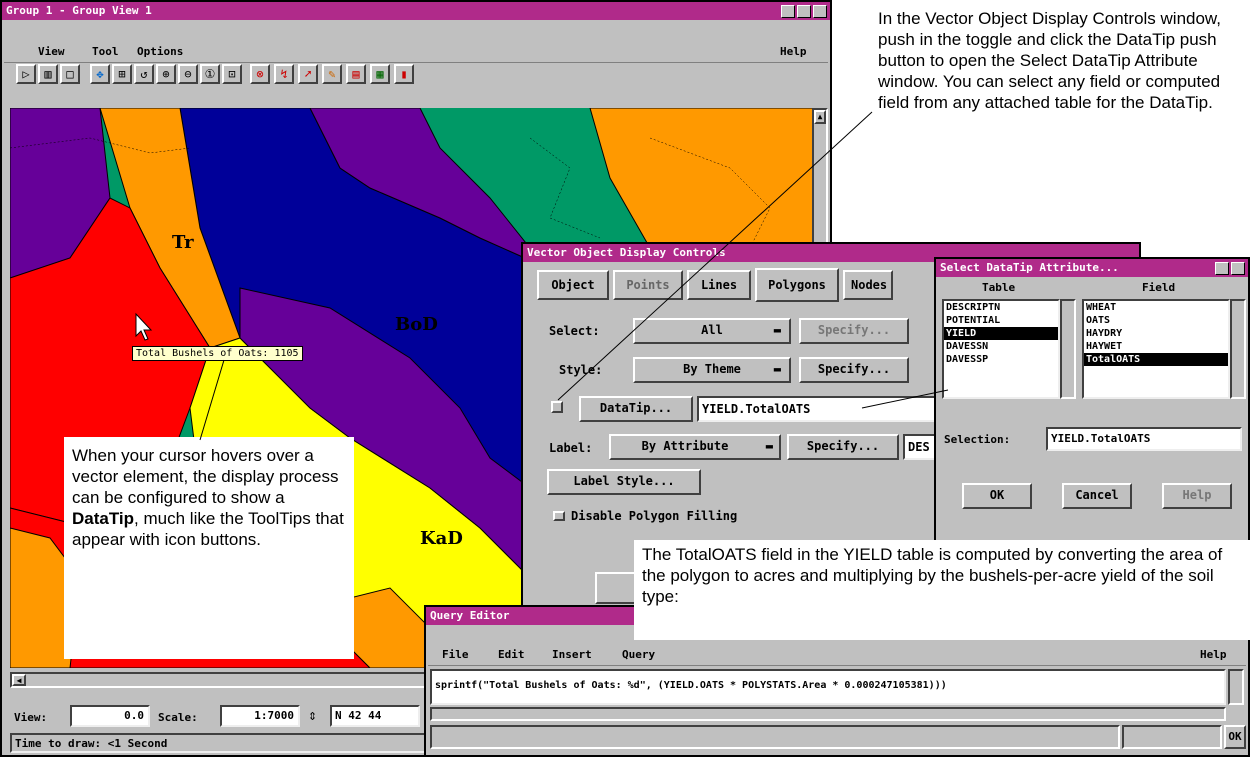  Describe the element at coordinates (712, 370) in the screenshot. I see `style-dropdown: By Theme ▬` at that location.